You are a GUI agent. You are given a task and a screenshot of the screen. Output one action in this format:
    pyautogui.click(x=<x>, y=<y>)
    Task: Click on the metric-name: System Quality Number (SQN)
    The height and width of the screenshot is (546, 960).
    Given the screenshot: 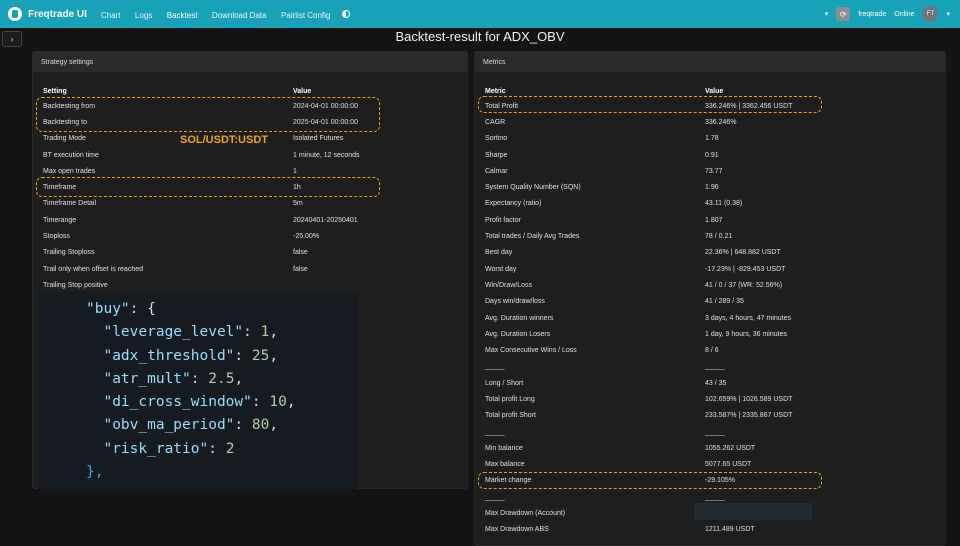 What is the action you would take?
    pyautogui.click(x=533, y=188)
    